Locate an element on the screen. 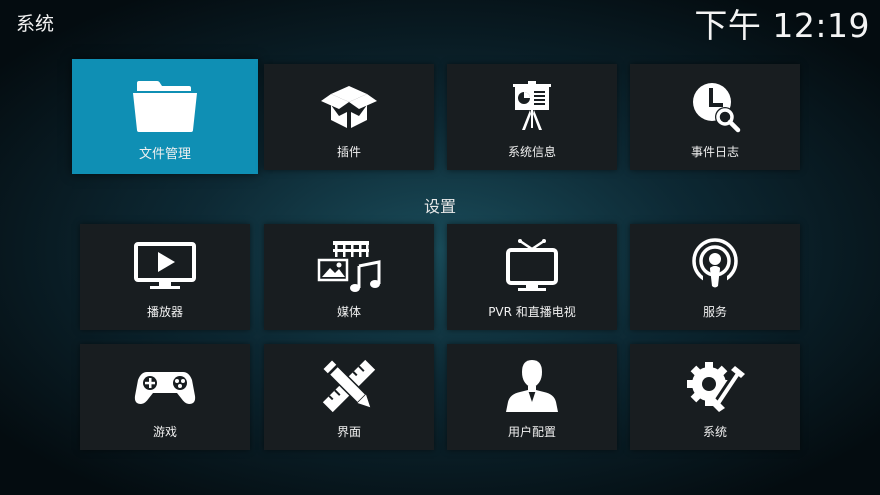 The width and height of the screenshot is (880, 495). tile-label: 系统 is located at coordinates (714, 432).